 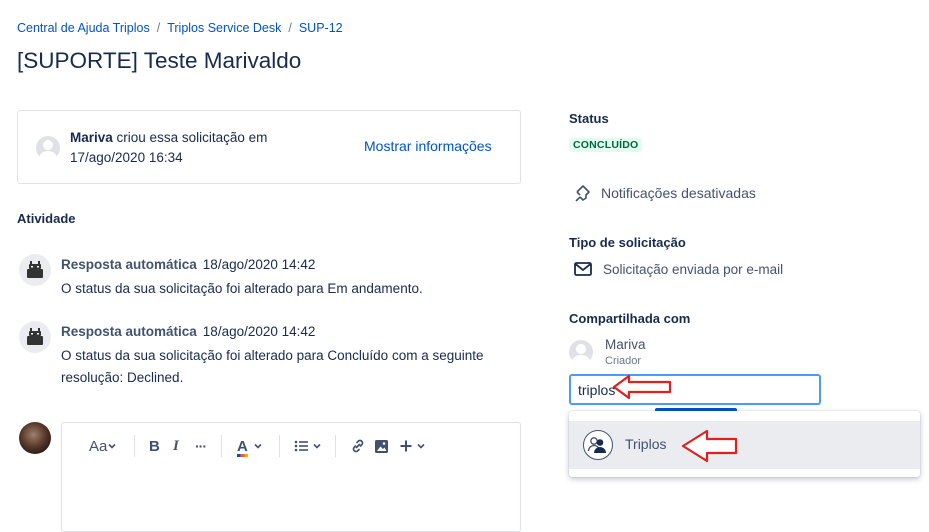 What do you see at coordinates (693, 269) in the screenshot?
I see `request-type-value: Solicitação enviada por e-mail` at bounding box center [693, 269].